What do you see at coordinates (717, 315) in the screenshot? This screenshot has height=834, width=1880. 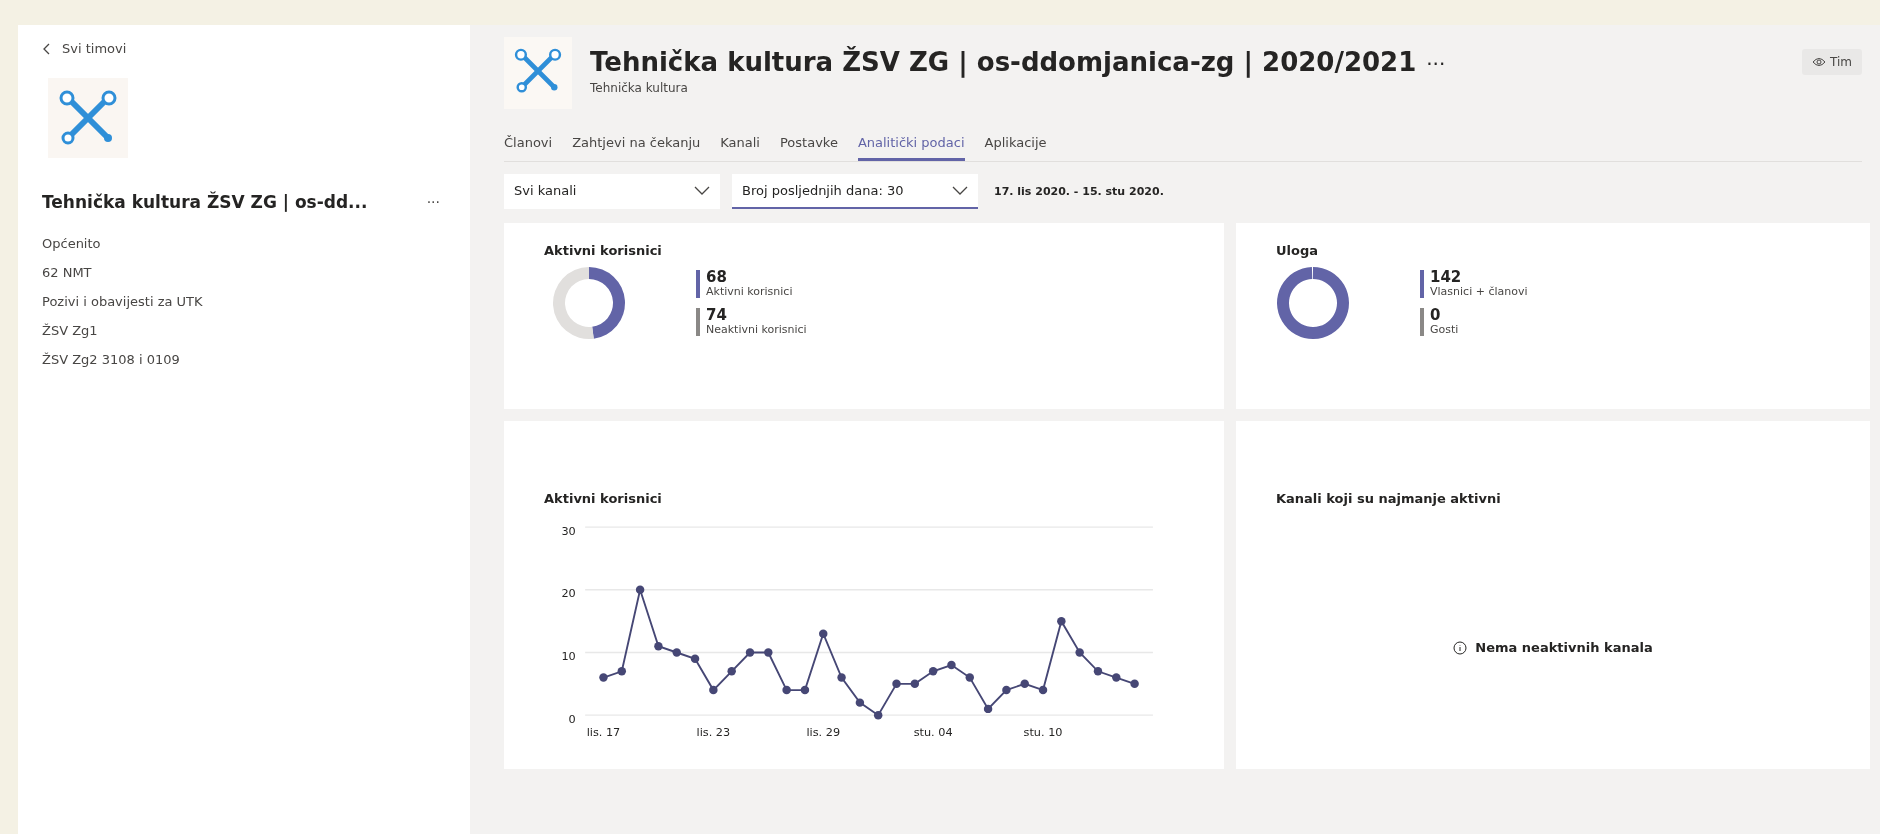 I see `legend-value: 74` at bounding box center [717, 315].